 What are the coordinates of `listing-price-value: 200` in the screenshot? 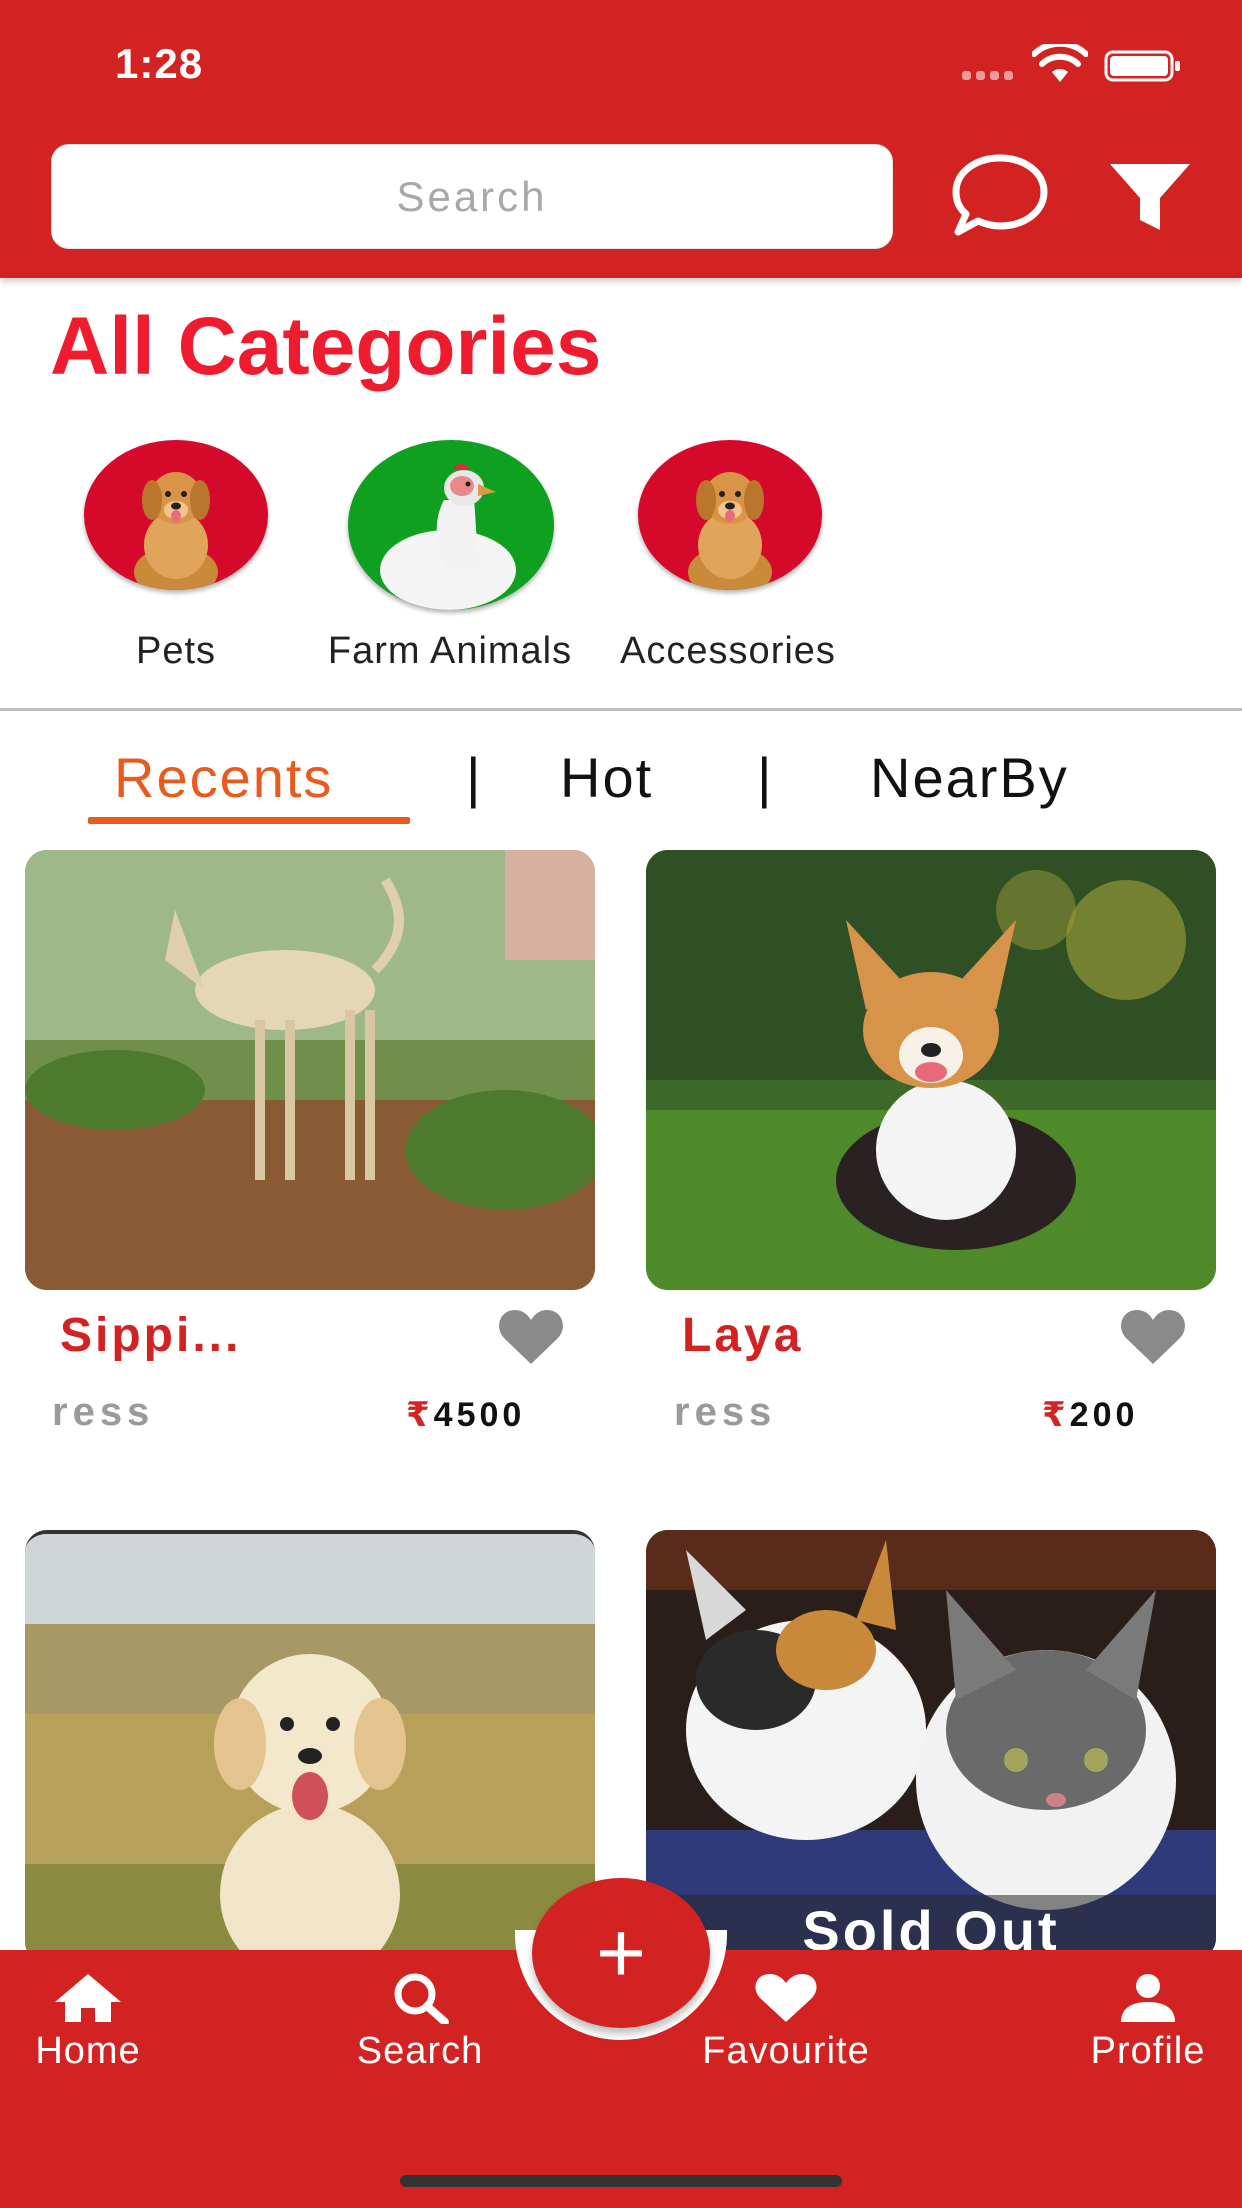 It's located at (1104, 1415).